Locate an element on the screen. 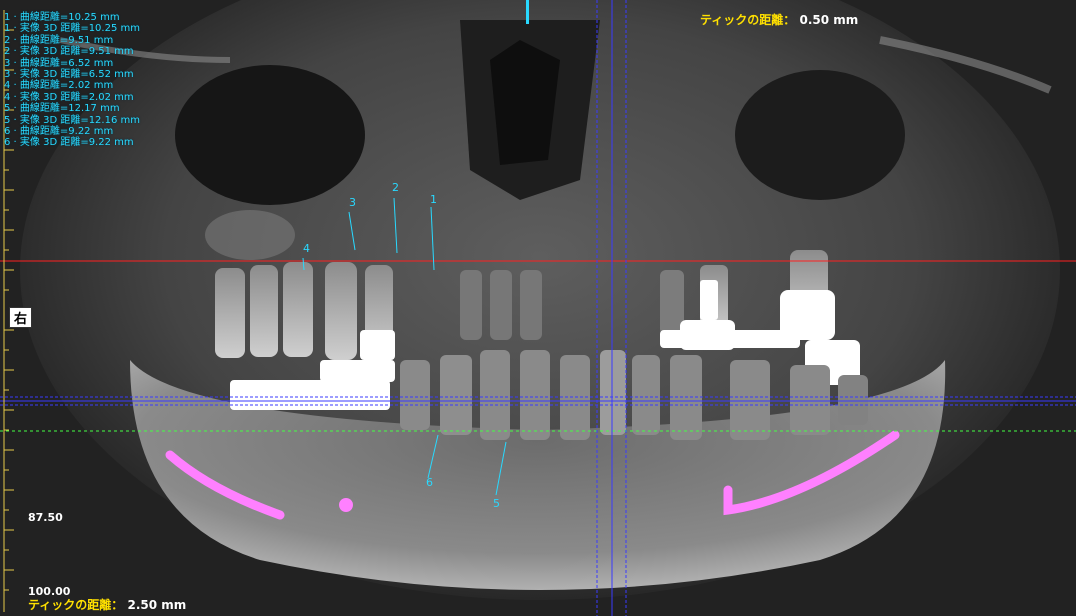 The width and height of the screenshot is (1076, 616). measurement-item: 1 · 実像 3D 距離=10.25 mm is located at coordinates (72, 28).